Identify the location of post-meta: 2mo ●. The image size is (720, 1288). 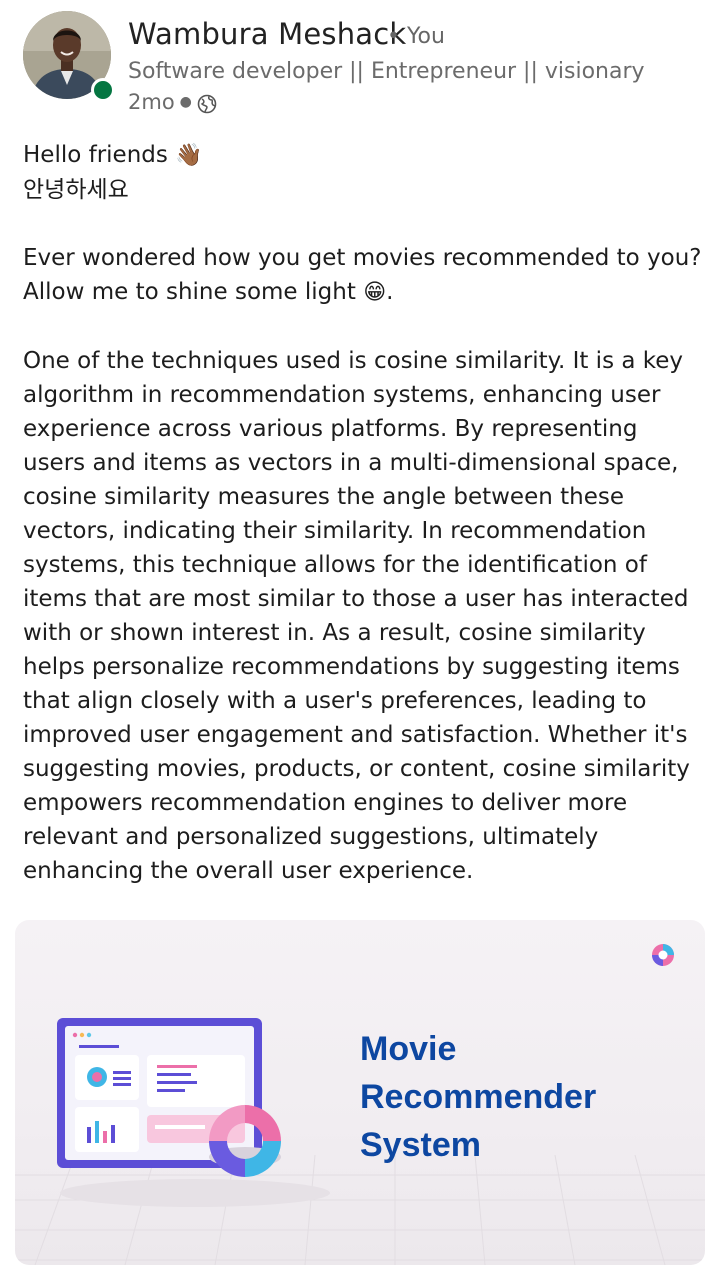
(172, 102).